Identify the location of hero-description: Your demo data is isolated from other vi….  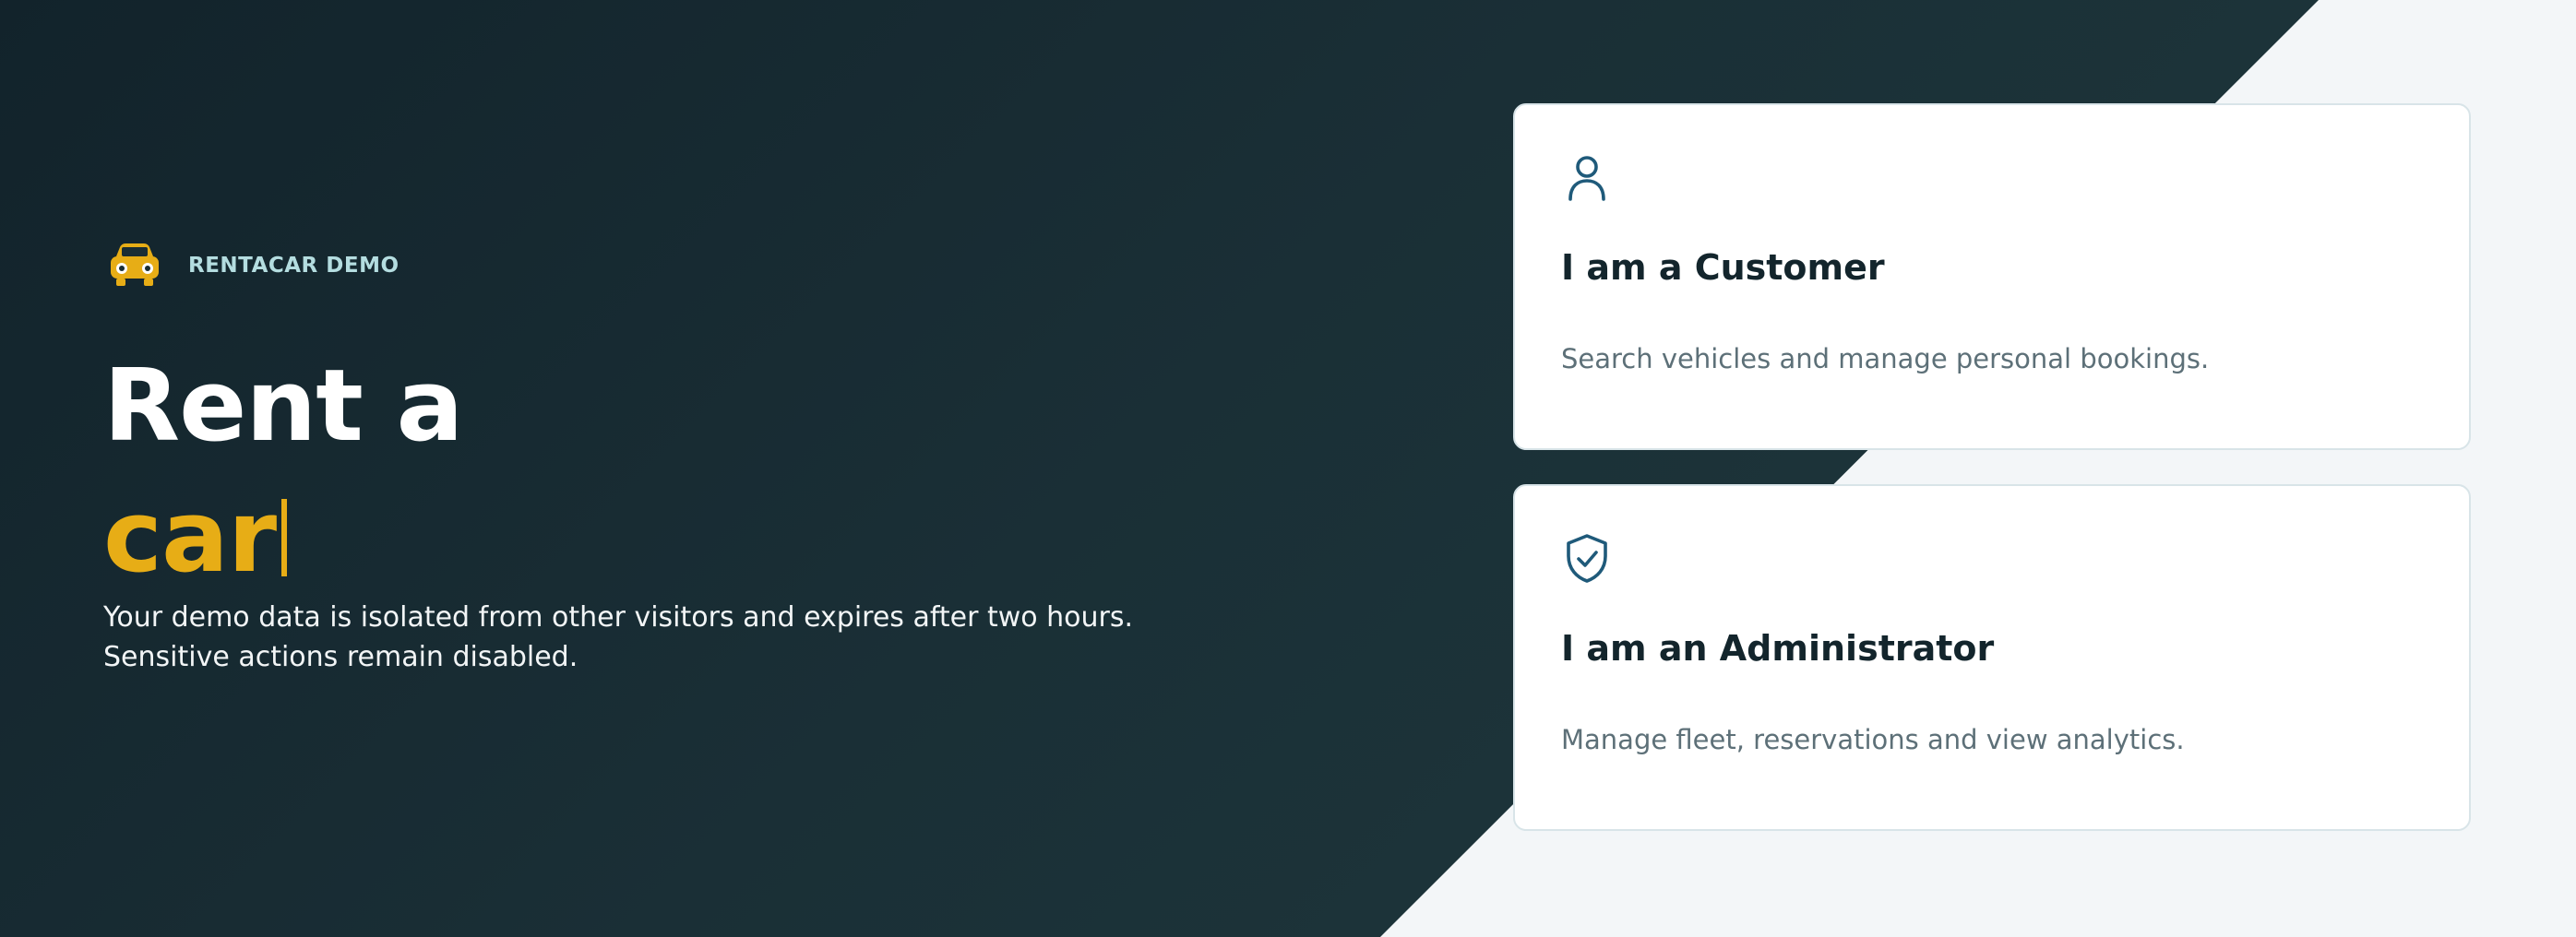
(618, 637).